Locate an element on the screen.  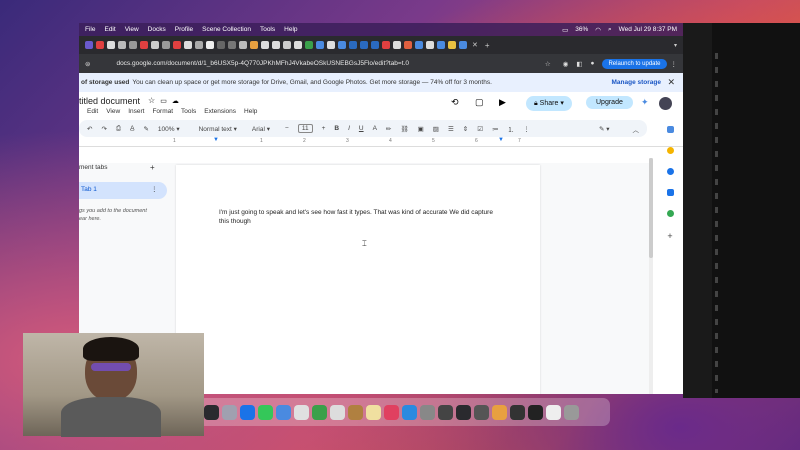
close-icon: ✕ is located at coordinates (671, 82).